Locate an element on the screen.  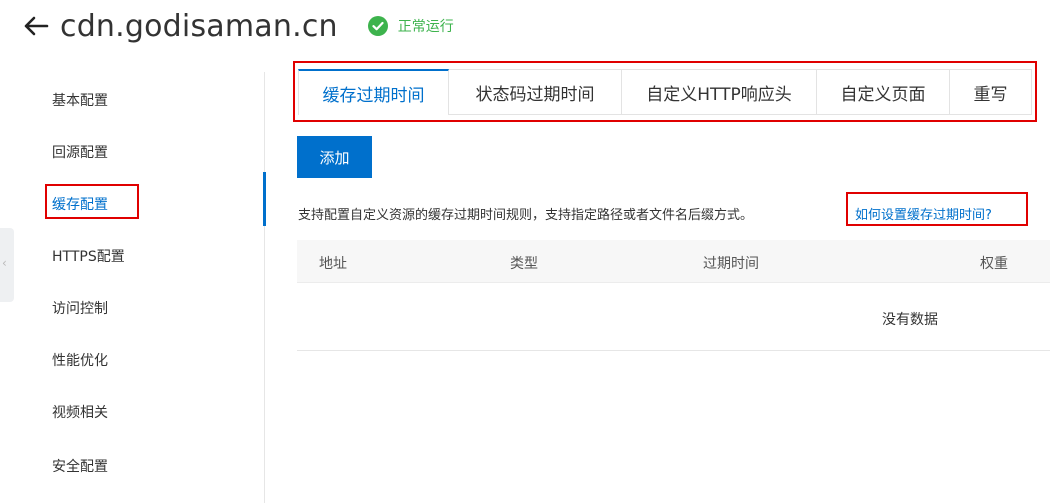
description-text: 支持配置自定义资源的缓存过期时间规则，支持指定路径或者文件名后缀方式。 is located at coordinates (526, 215).